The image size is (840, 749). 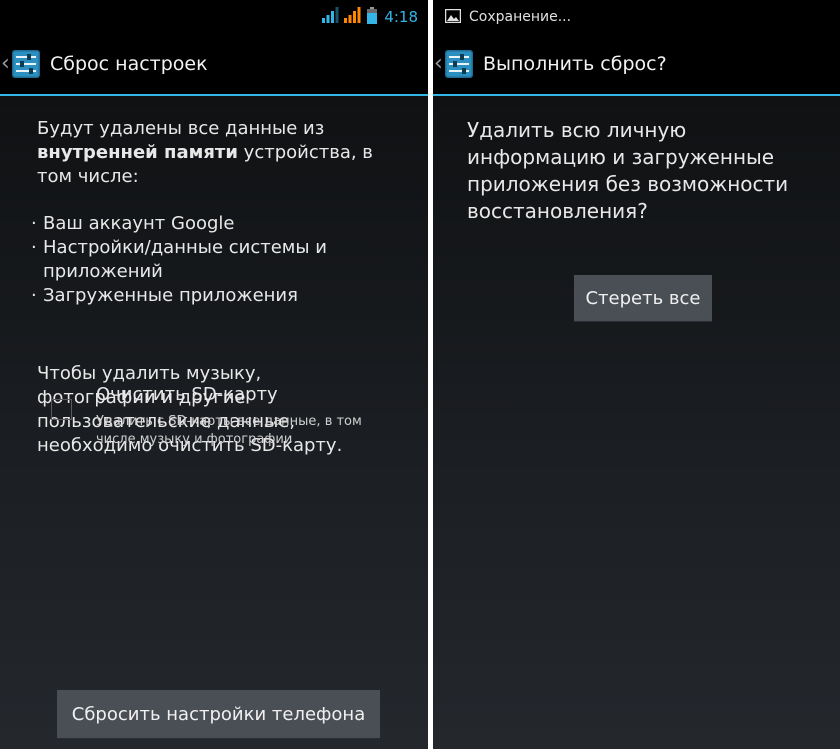 I want to click on intro-bold: внутренней памяти, so click(x=137, y=152).